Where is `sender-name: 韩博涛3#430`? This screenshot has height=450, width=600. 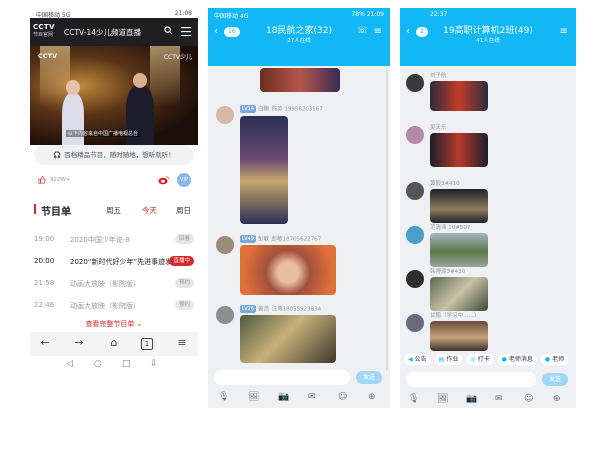
sender-name: 韩博涛3#430 is located at coordinates (448, 272).